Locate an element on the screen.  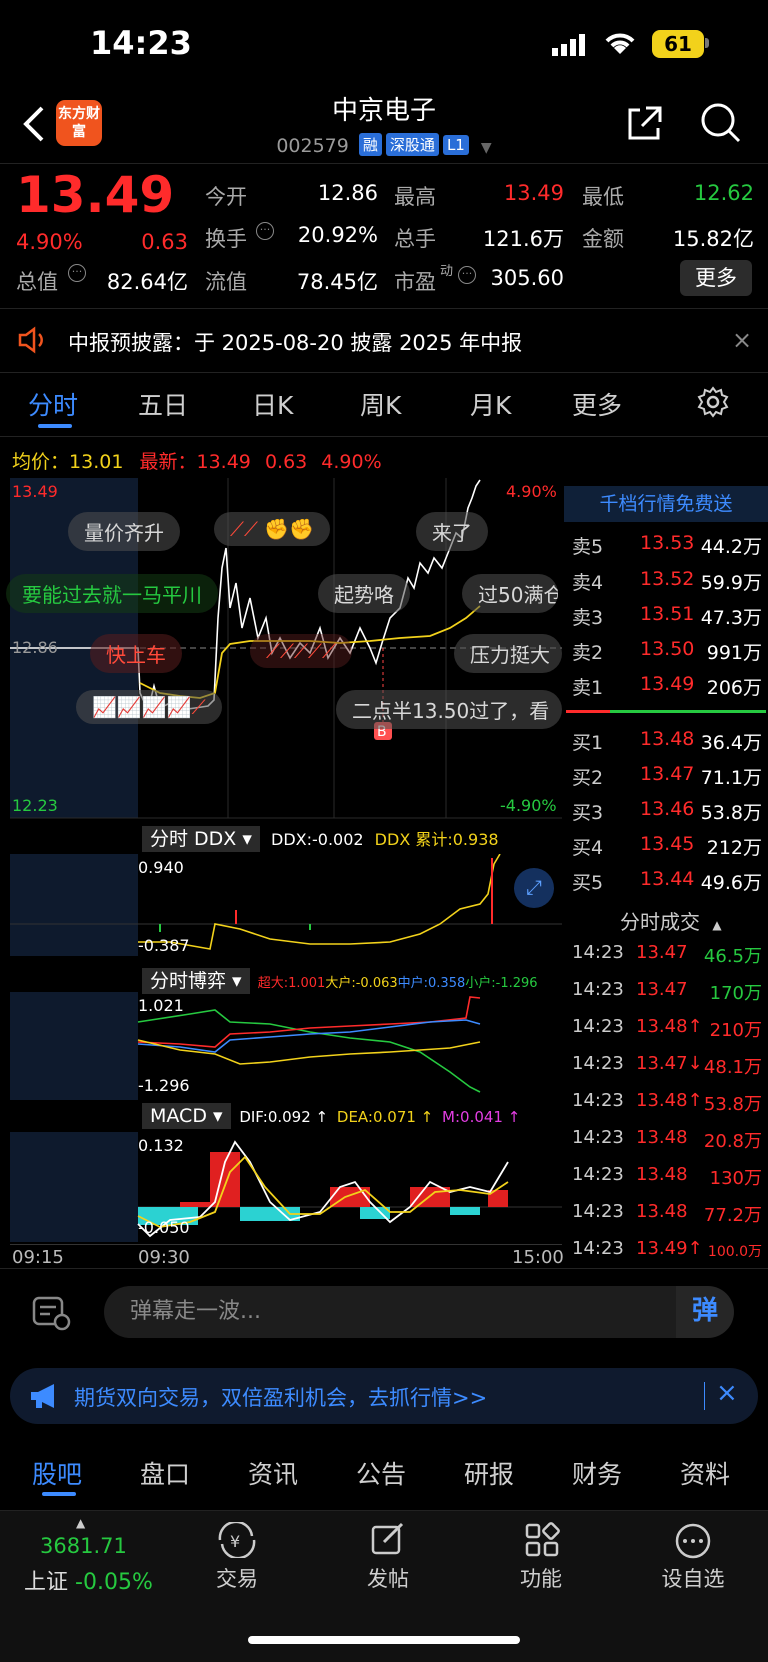
danmu-bubble: ⟋⟋ ✊✊ is located at coordinates (272, 529).